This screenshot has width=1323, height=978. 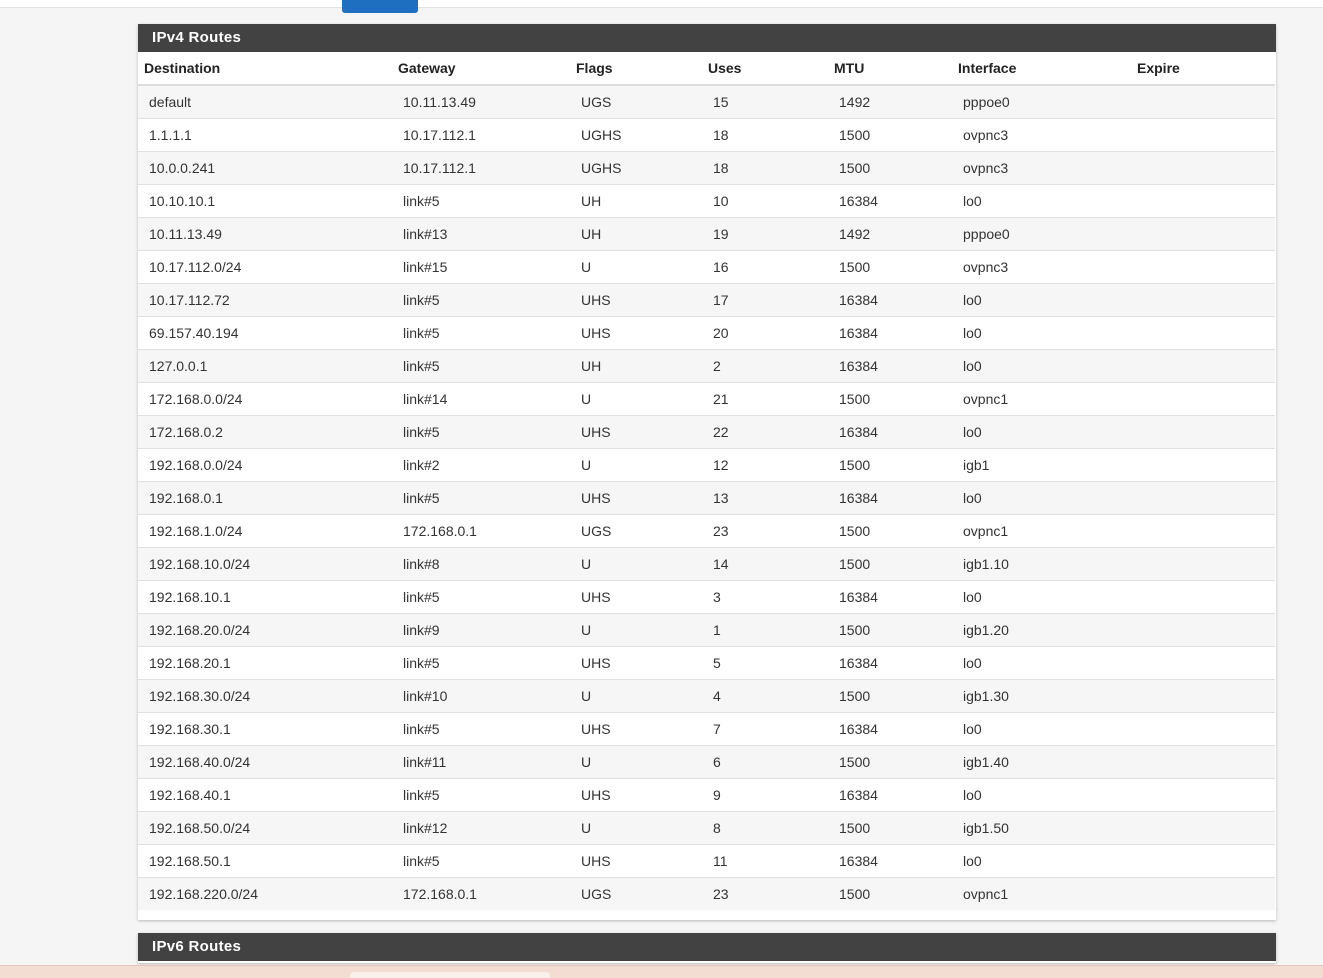 What do you see at coordinates (765, 729) in the screenshot?
I see `cell-uses: 7` at bounding box center [765, 729].